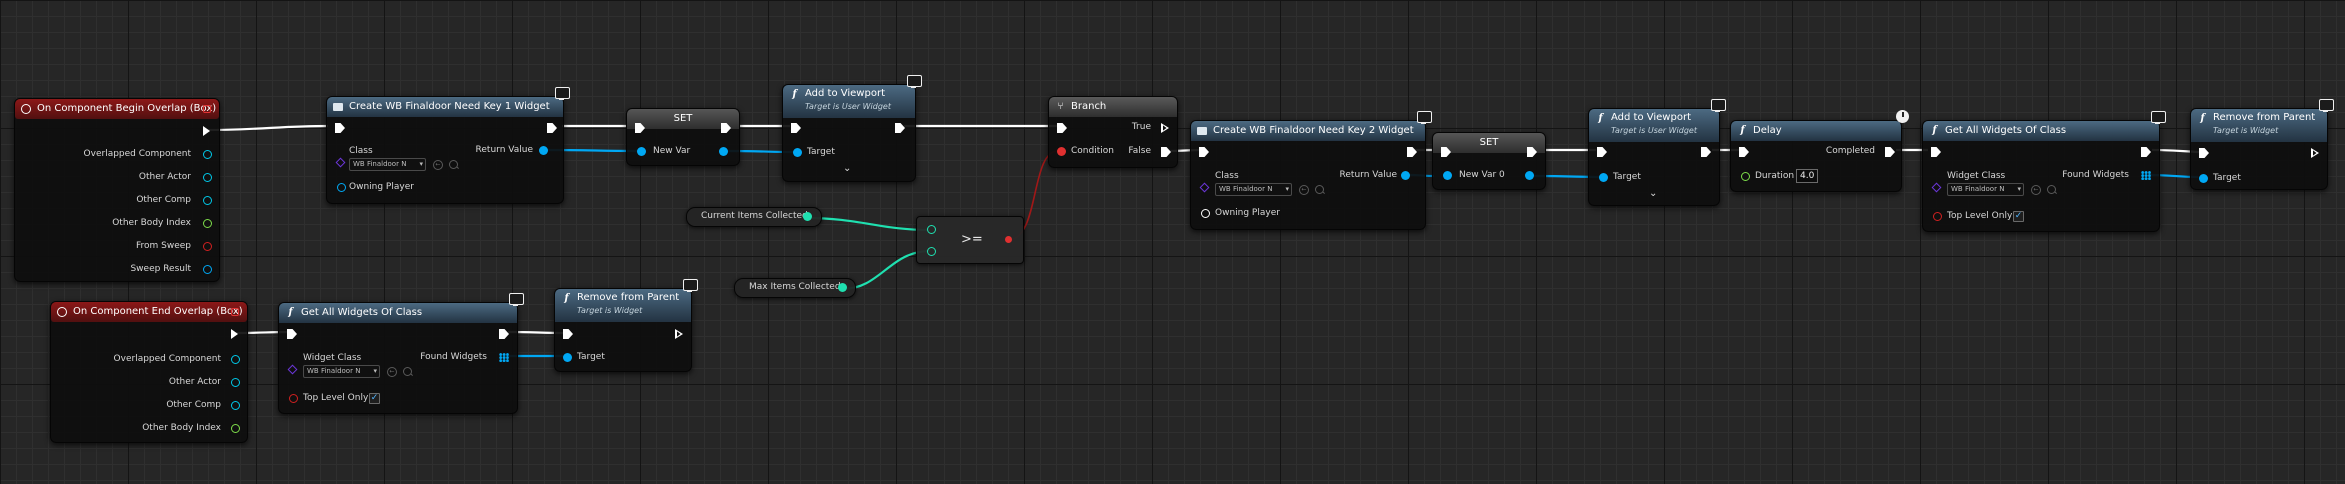 This screenshot has height=484, width=2345. What do you see at coordinates (795, 288) in the screenshot?
I see `max-items-collected-getter: Max Items Collected` at bounding box center [795, 288].